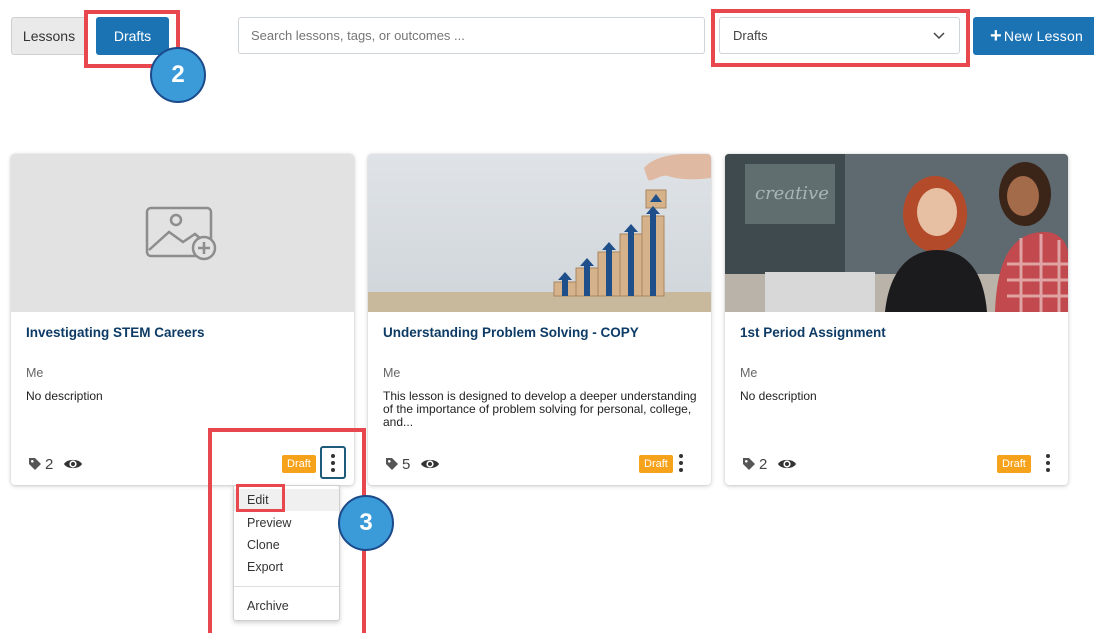 The width and height of the screenshot is (1094, 633). Describe the element at coordinates (511, 332) in the screenshot. I see `card-title: Understanding Problem Solving - COPY` at that location.